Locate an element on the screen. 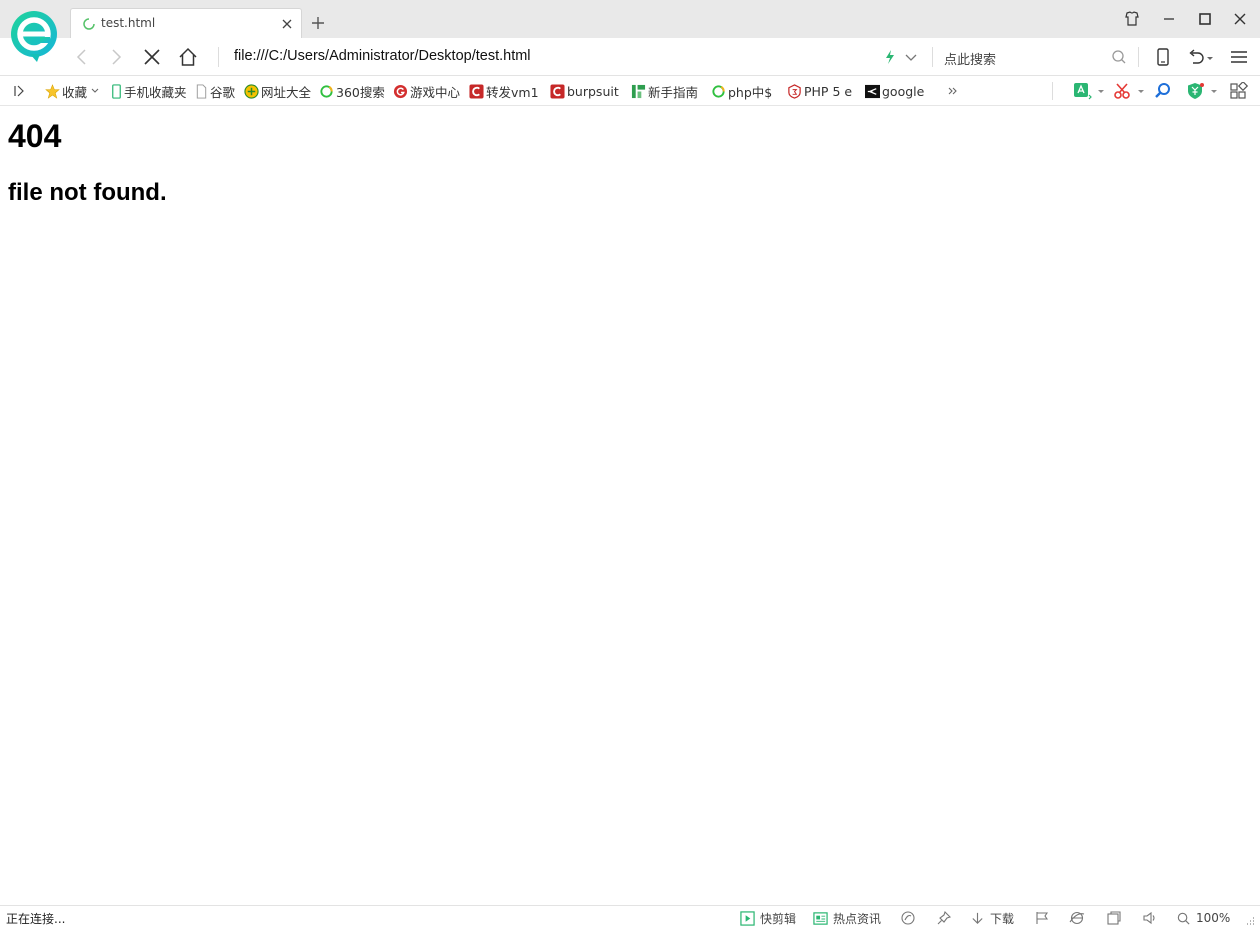 This screenshot has width=1260, height=929. volume-icon is located at coordinates (1150, 918).